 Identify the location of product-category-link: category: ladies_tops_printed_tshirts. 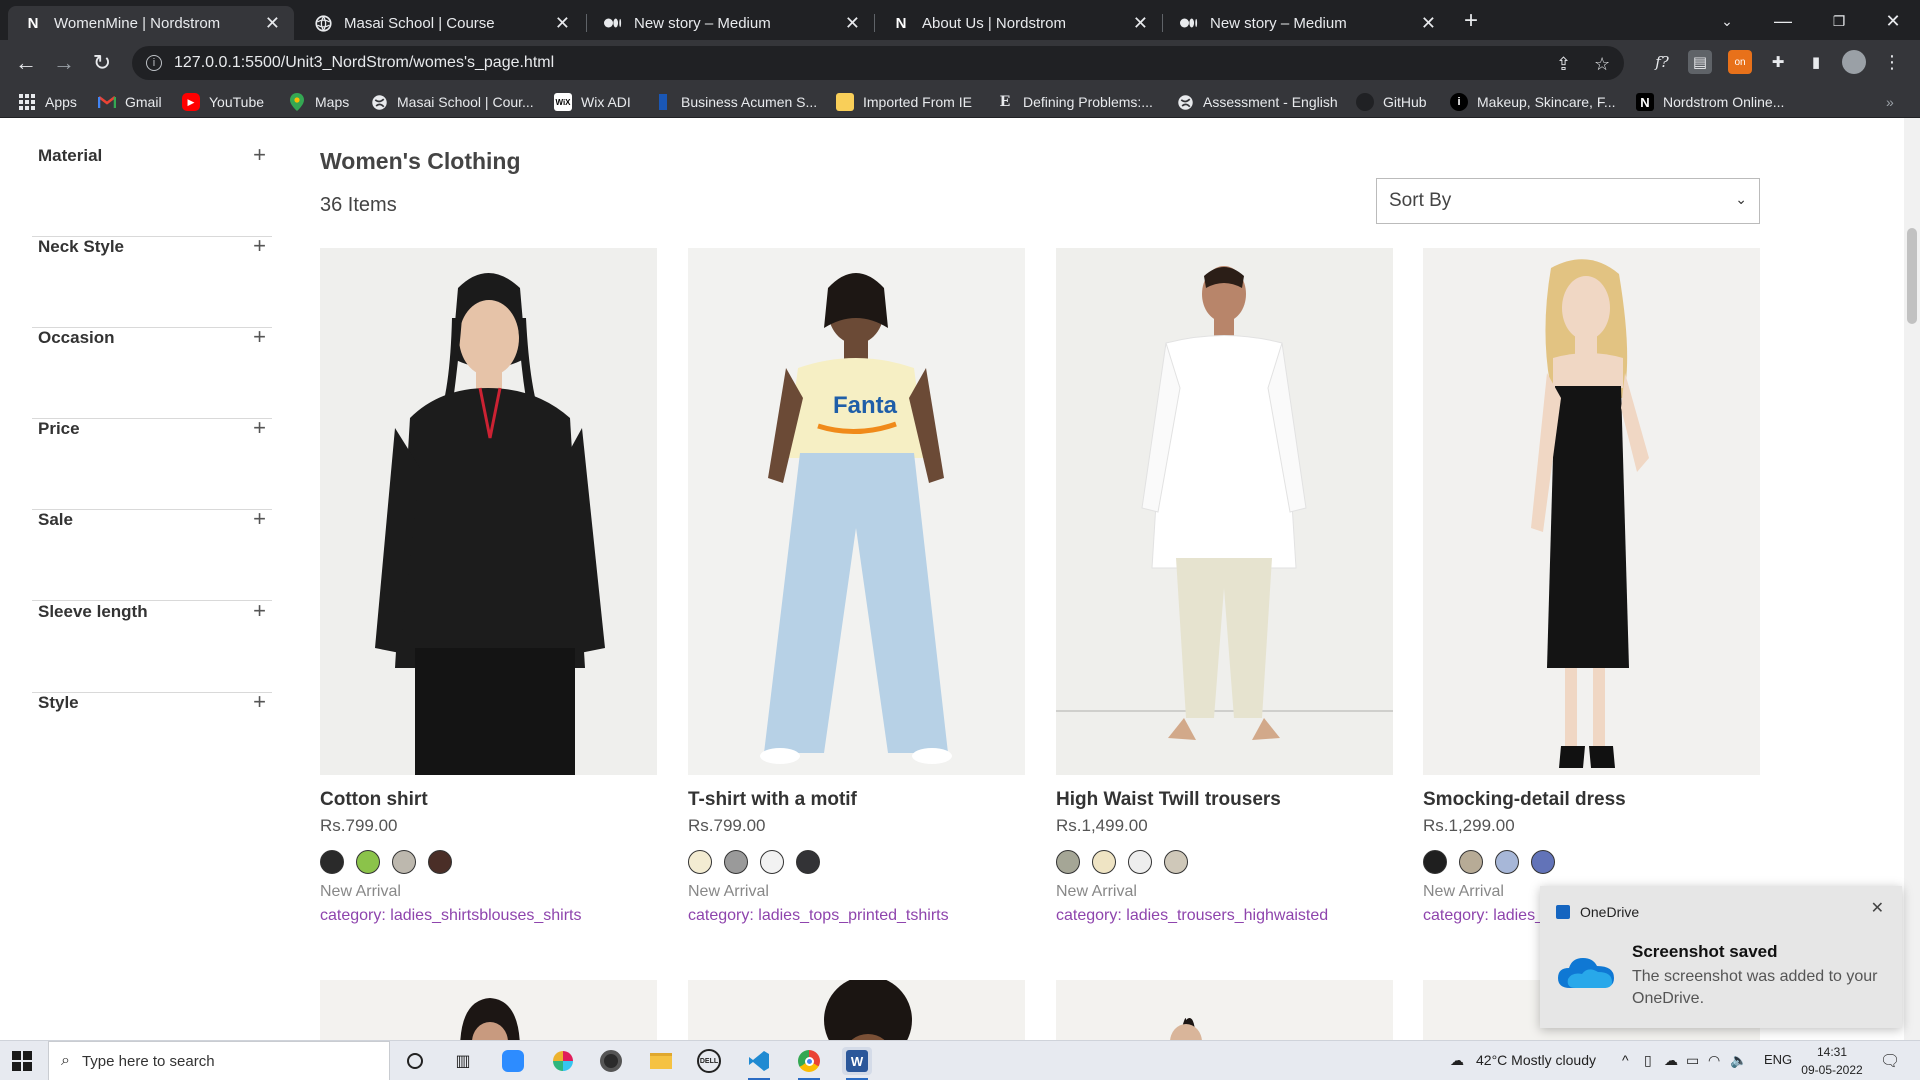
(856, 916).